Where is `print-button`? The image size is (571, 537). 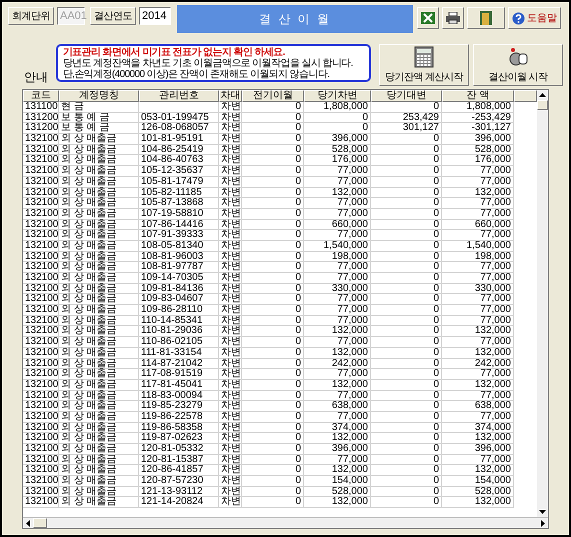 print-button is located at coordinates (453, 18).